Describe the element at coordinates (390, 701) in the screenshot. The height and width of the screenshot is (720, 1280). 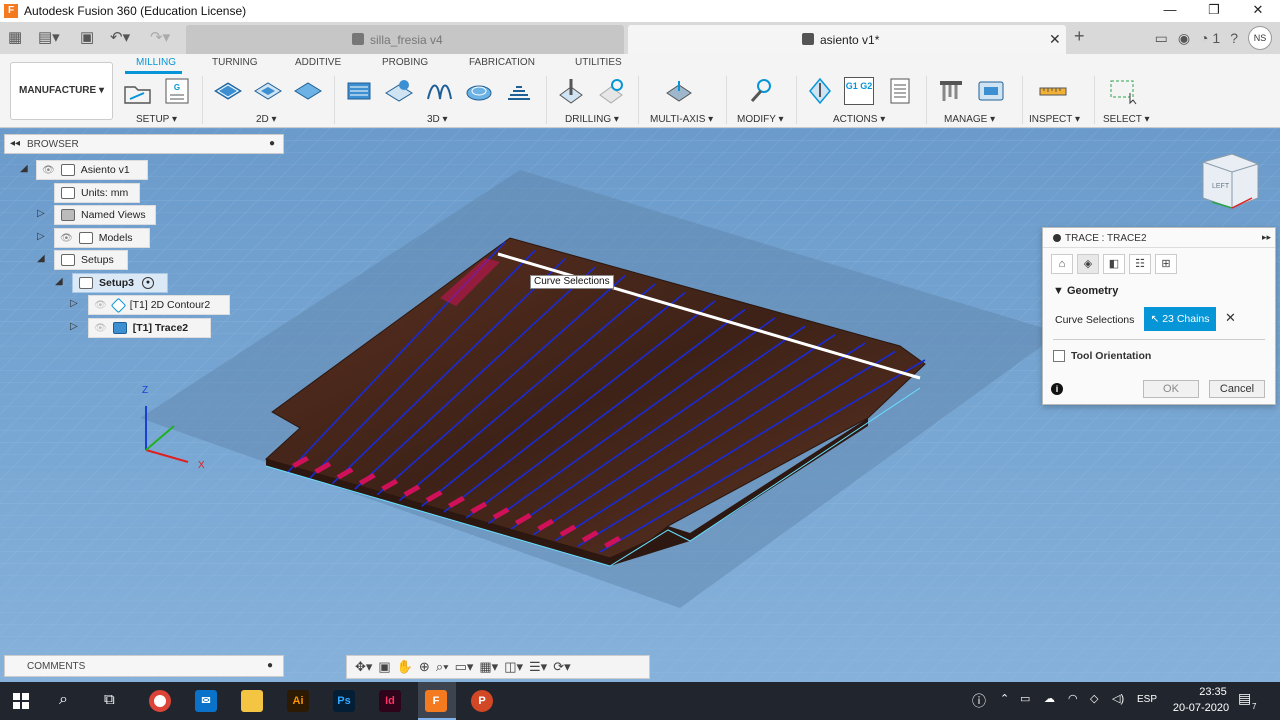
I see `indesign-icon: Id` at that location.